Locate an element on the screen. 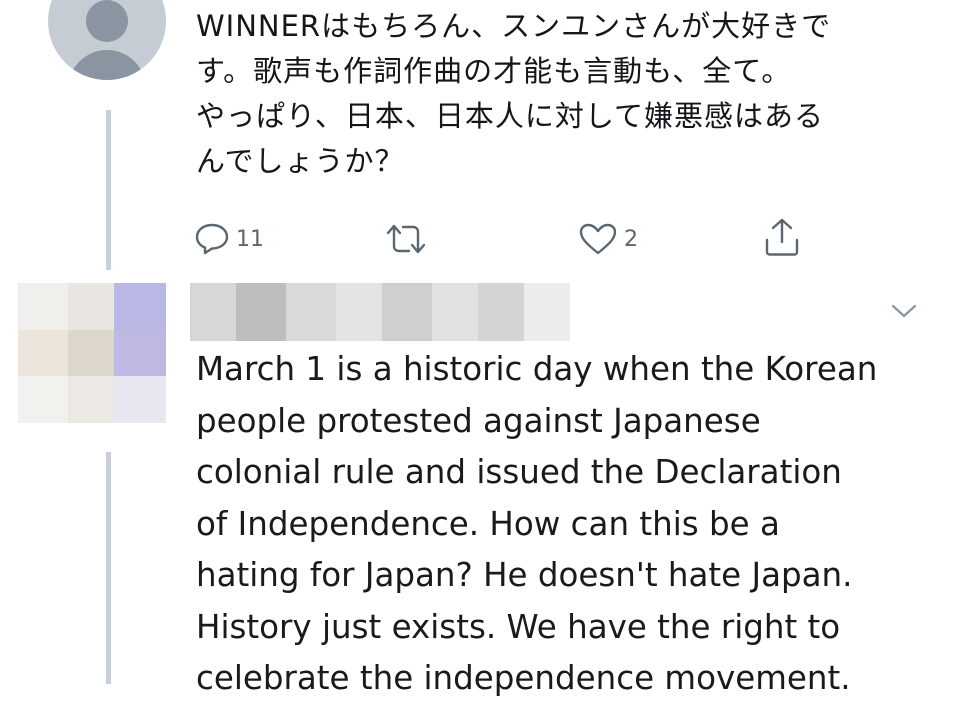 This screenshot has height=705, width=960. share-button is located at coordinates (782, 237).